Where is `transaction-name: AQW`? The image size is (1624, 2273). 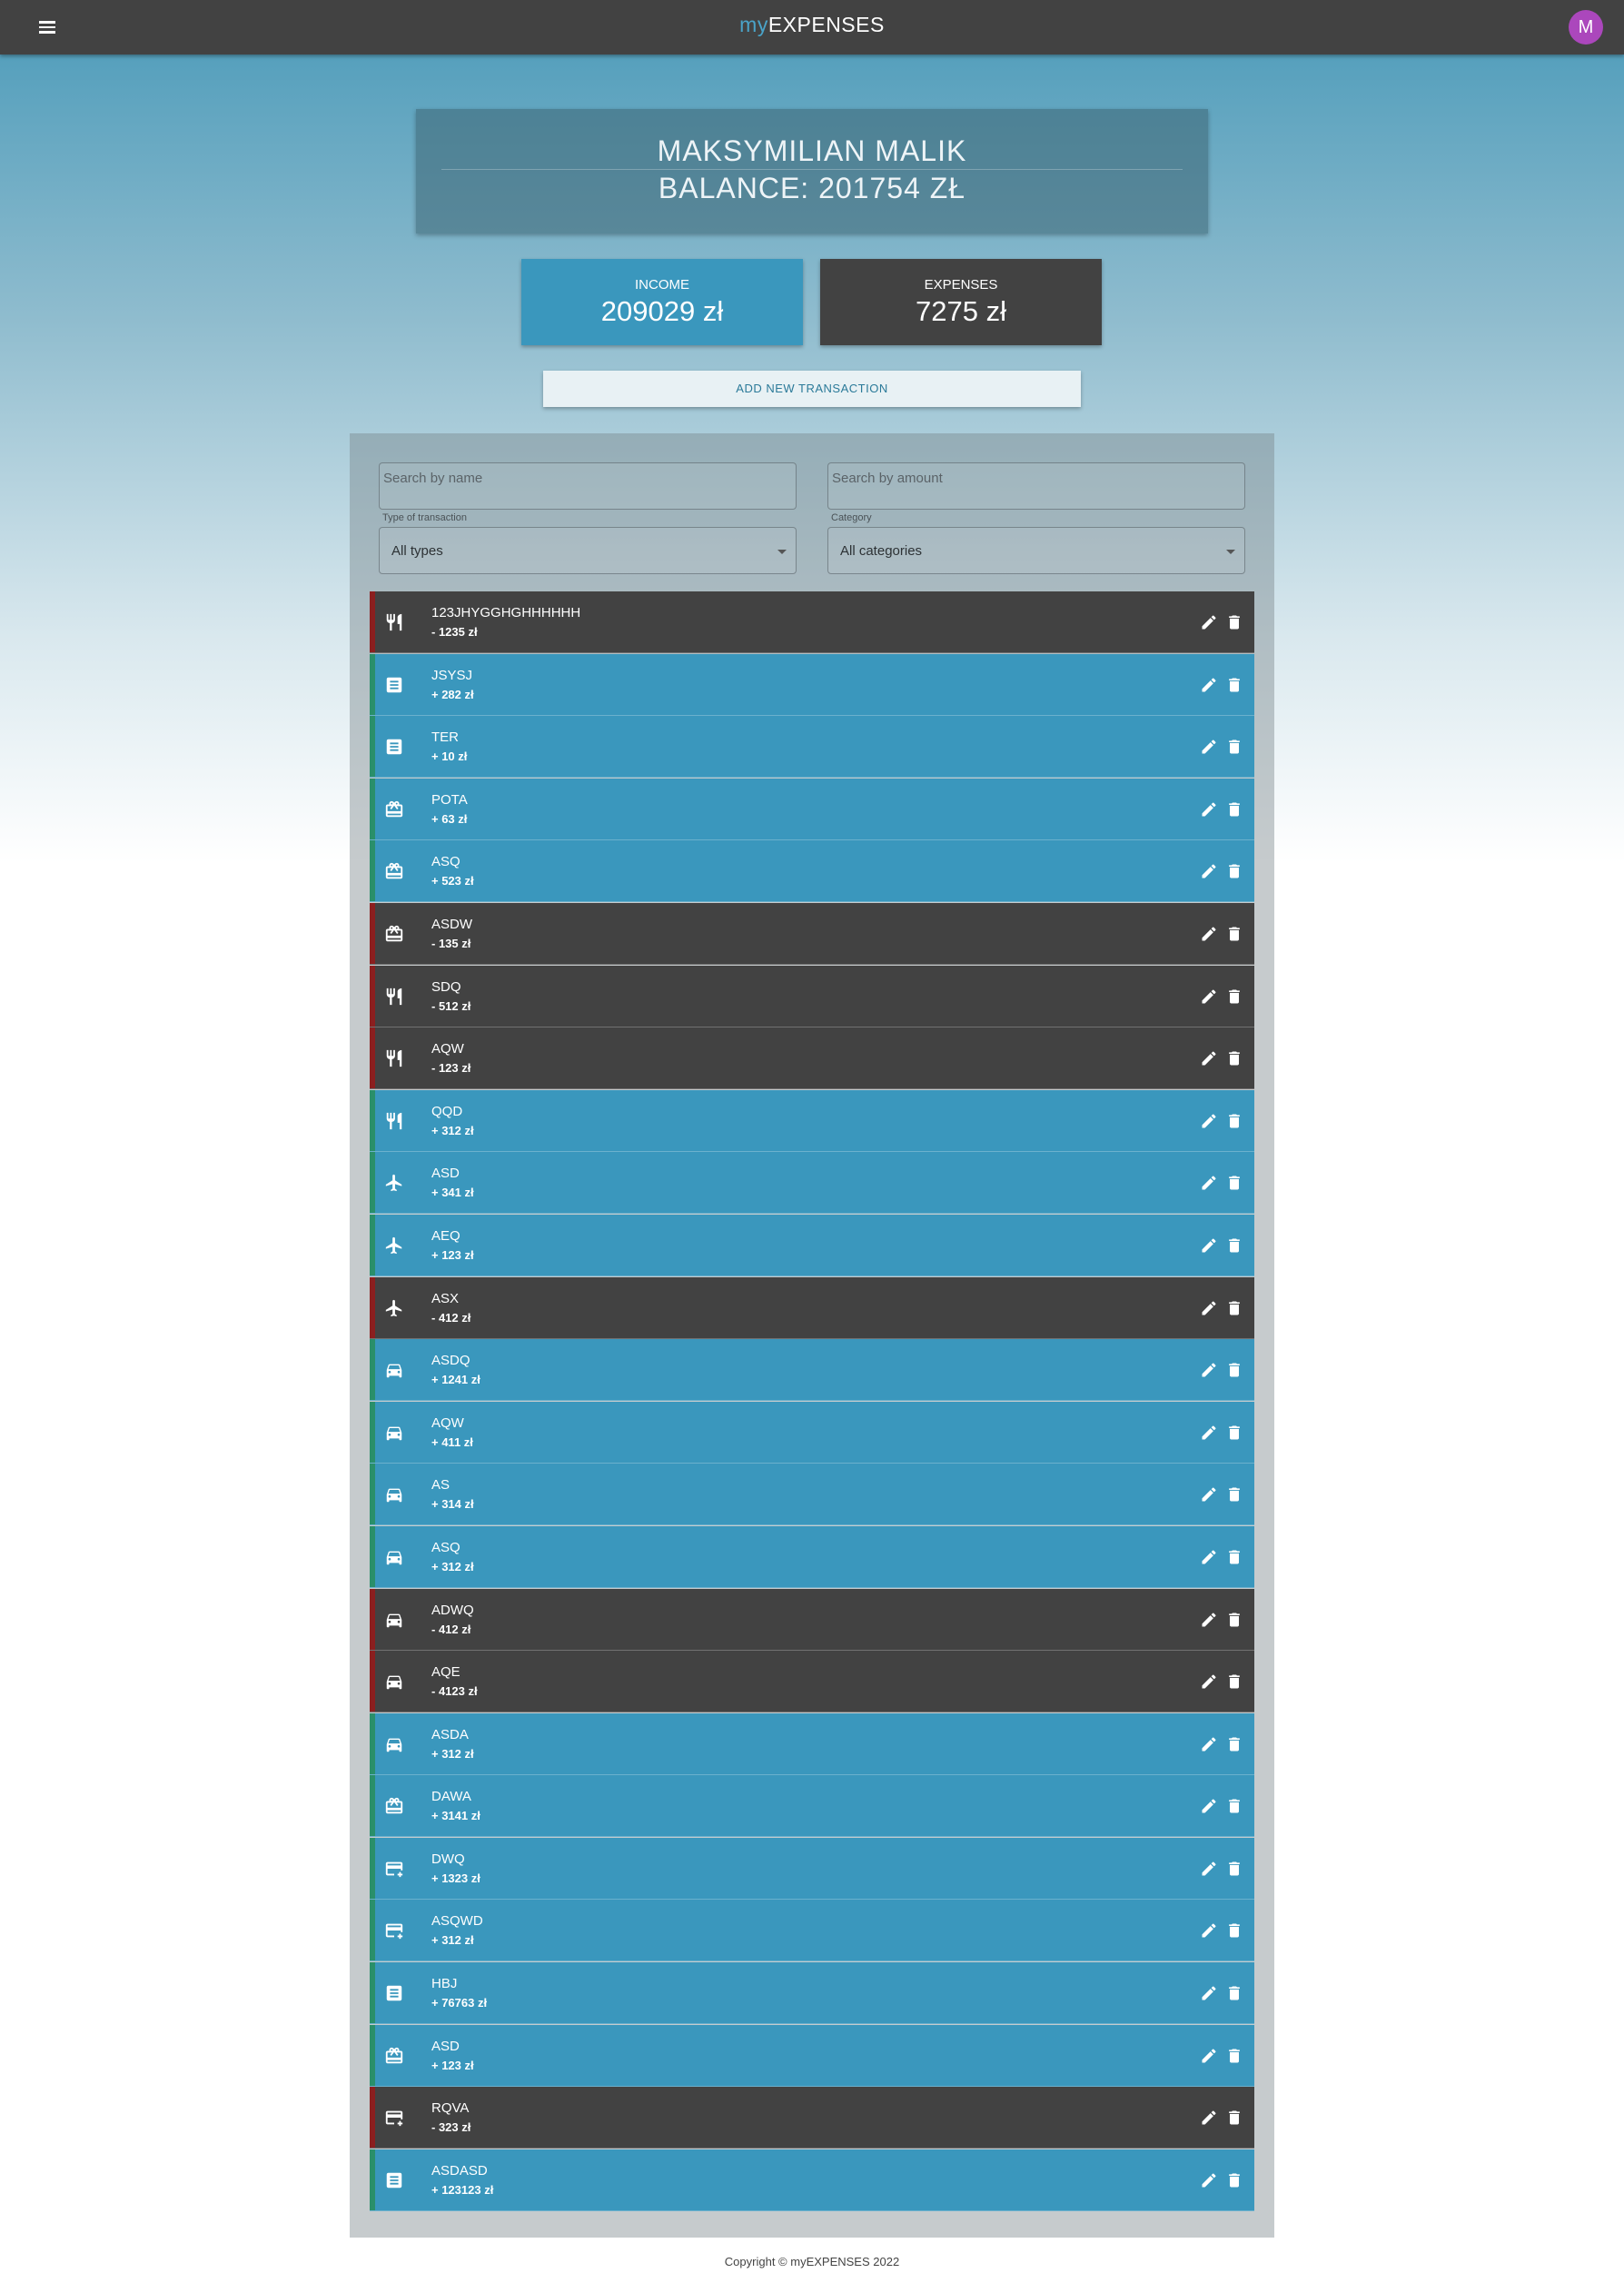 transaction-name: AQW is located at coordinates (447, 1422).